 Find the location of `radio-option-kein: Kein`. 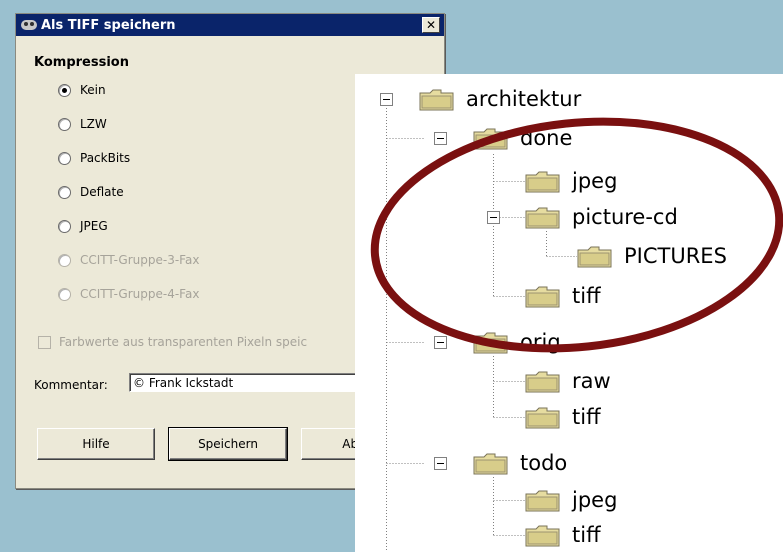

radio-option-kein: Kein is located at coordinates (82, 90).